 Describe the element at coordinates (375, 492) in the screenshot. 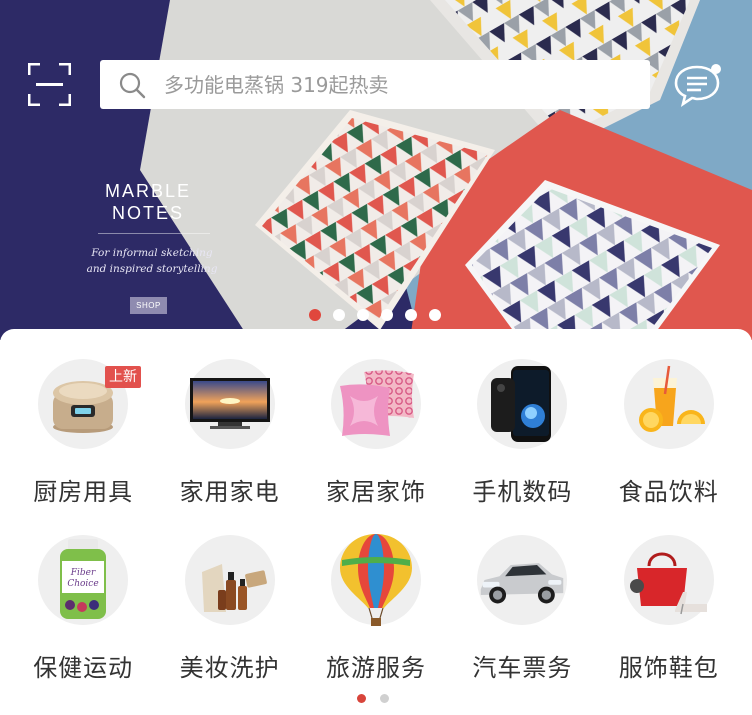

I see `category-label: 家居家饰` at that location.